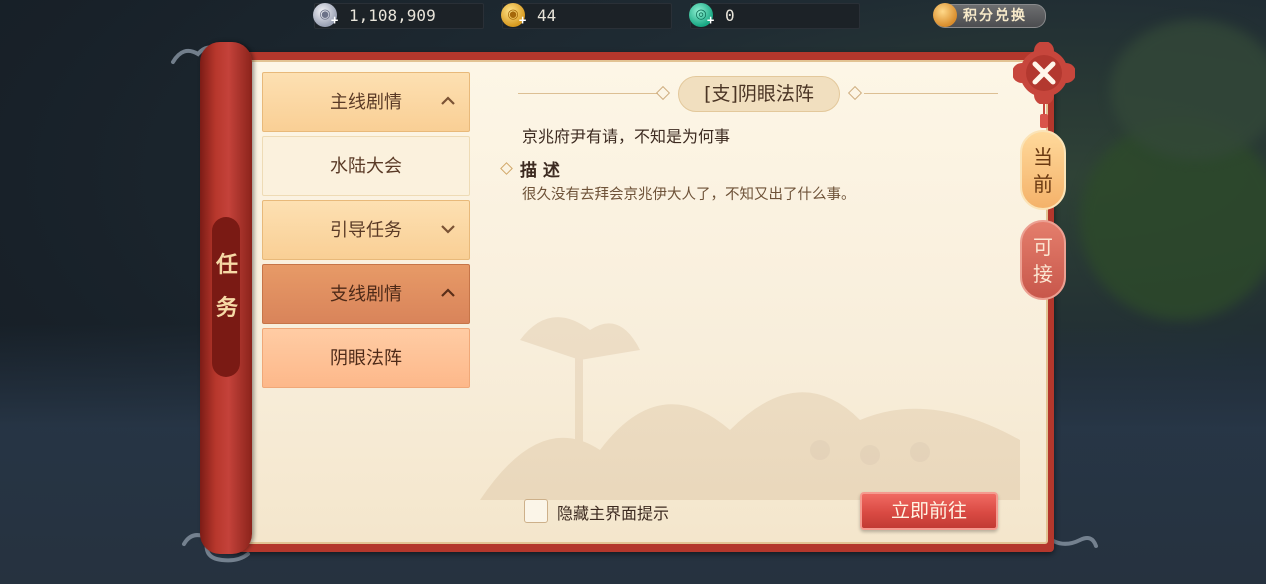  What do you see at coordinates (1043, 170) in the screenshot?
I see `tab-current-quests: 当 前` at bounding box center [1043, 170].